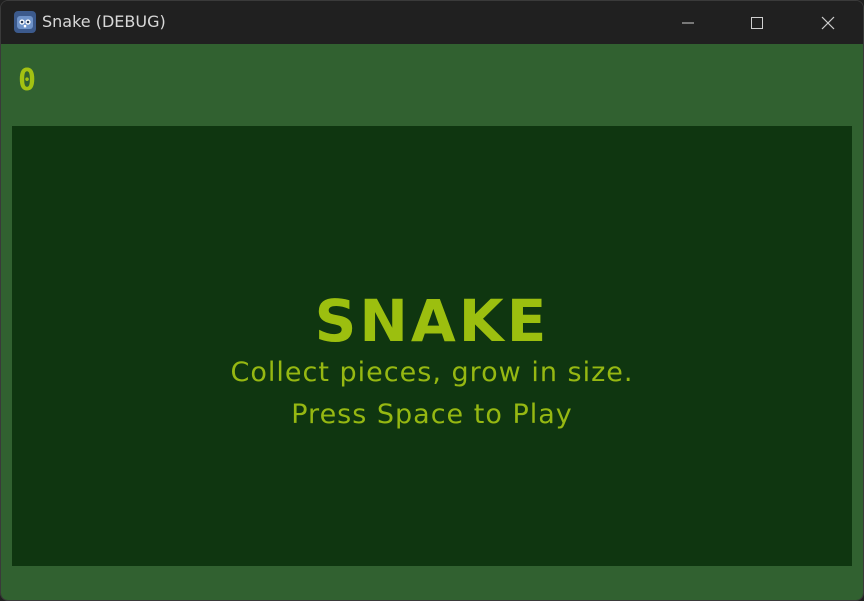 The image size is (864, 601). I want to click on minimize-button, so click(688, 22).